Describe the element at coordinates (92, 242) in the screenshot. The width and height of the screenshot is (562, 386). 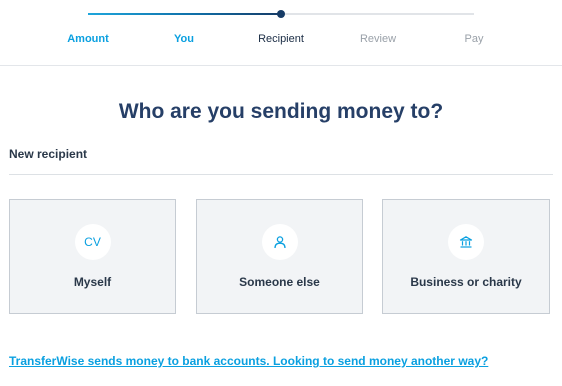
I see `initials-avatar-icon: CV` at that location.